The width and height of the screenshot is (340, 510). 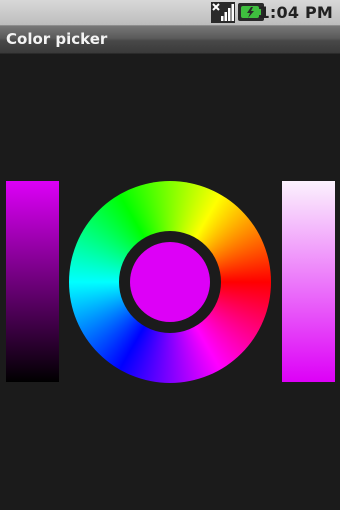 What do you see at coordinates (170, 13) in the screenshot?
I see `status-bar: 1:04 PM` at bounding box center [170, 13].